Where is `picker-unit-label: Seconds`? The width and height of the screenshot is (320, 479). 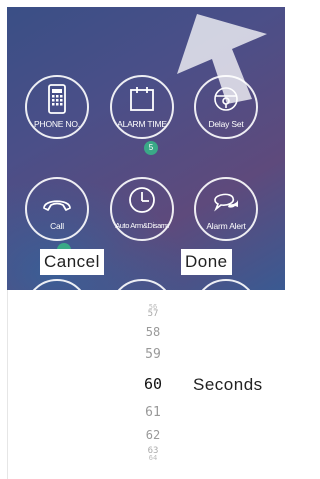
picker-unit-label: Seconds is located at coordinates (228, 384).